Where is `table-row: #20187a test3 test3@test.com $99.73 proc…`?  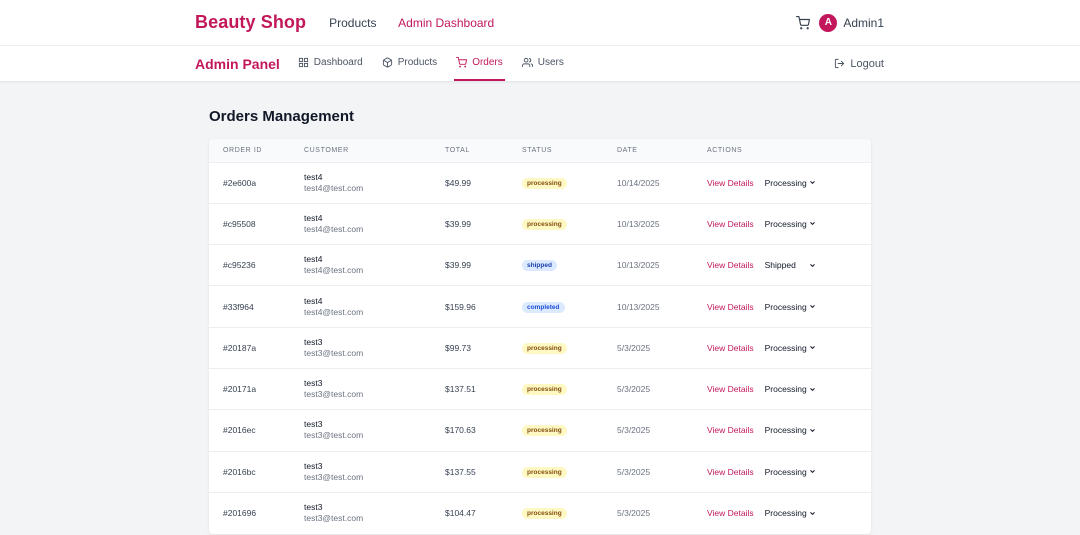
table-row: #20187a test3 test3@test.com $99.73 proc… is located at coordinates (540, 347).